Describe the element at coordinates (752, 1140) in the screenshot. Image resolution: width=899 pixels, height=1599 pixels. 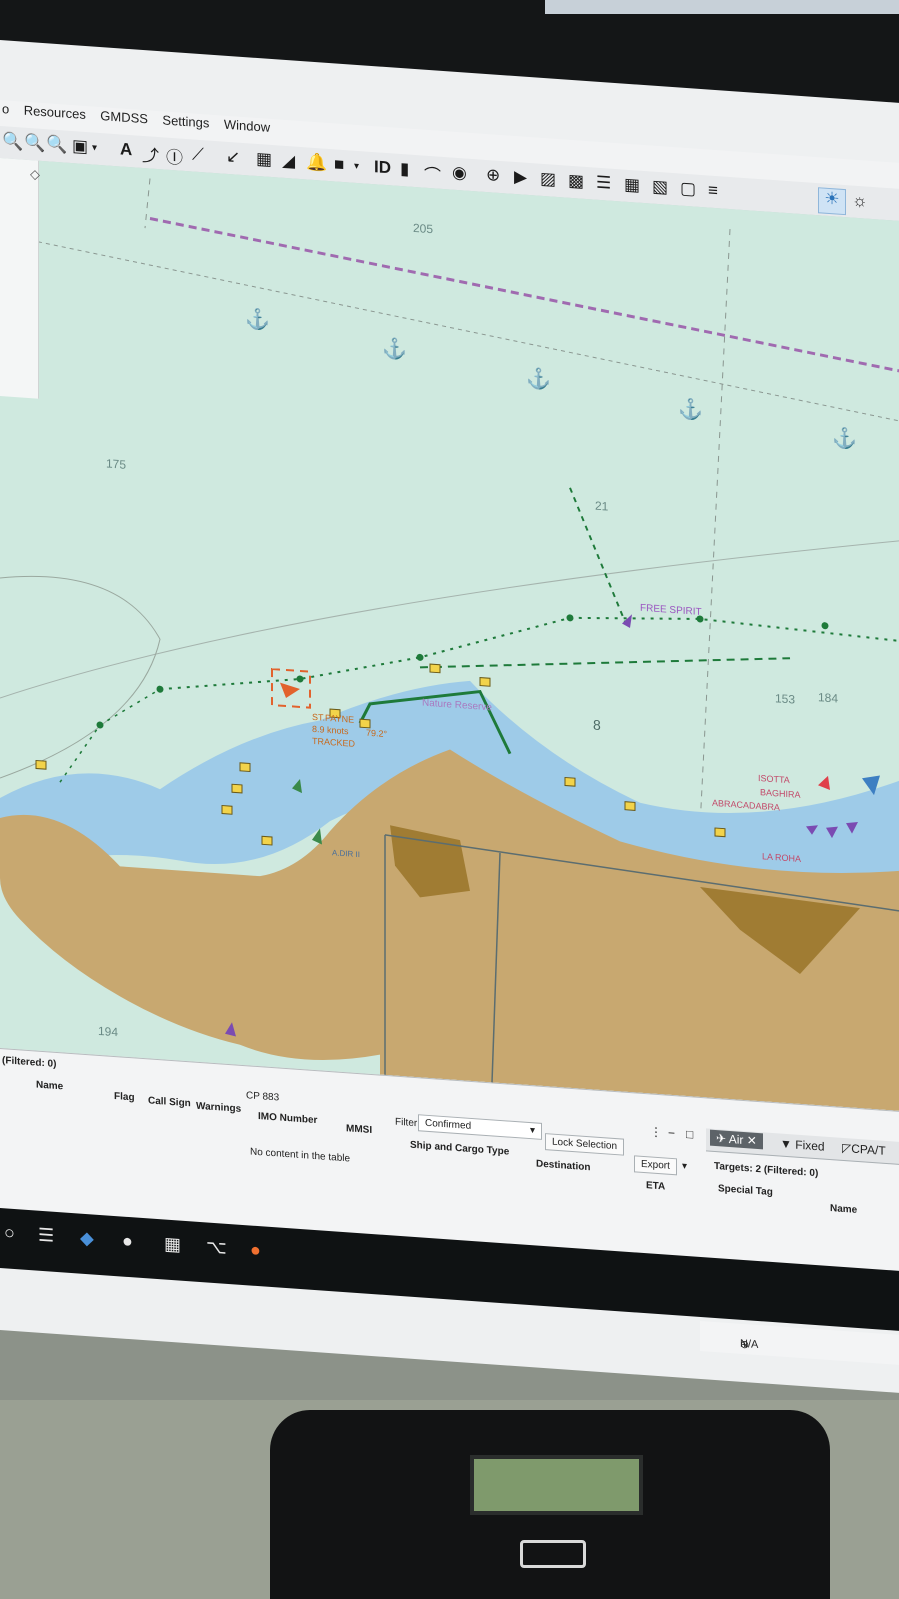
I see `close-icon: ✕` at that location.